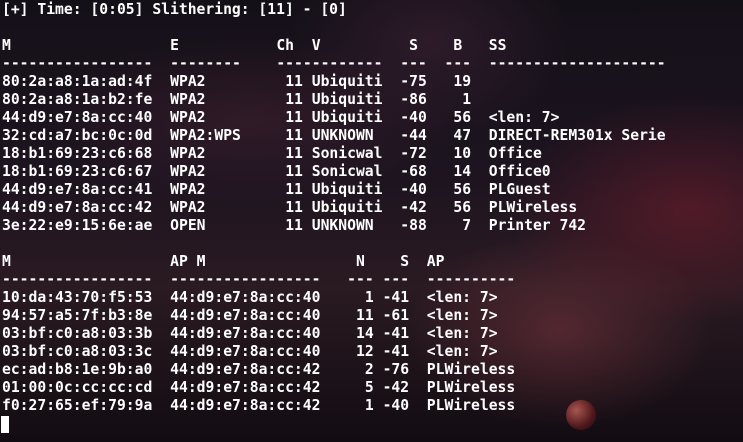 The height and width of the screenshot is (442, 743). Describe the element at coordinates (467, 99) in the screenshot. I see `ap-cell-beacons: 1` at that location.